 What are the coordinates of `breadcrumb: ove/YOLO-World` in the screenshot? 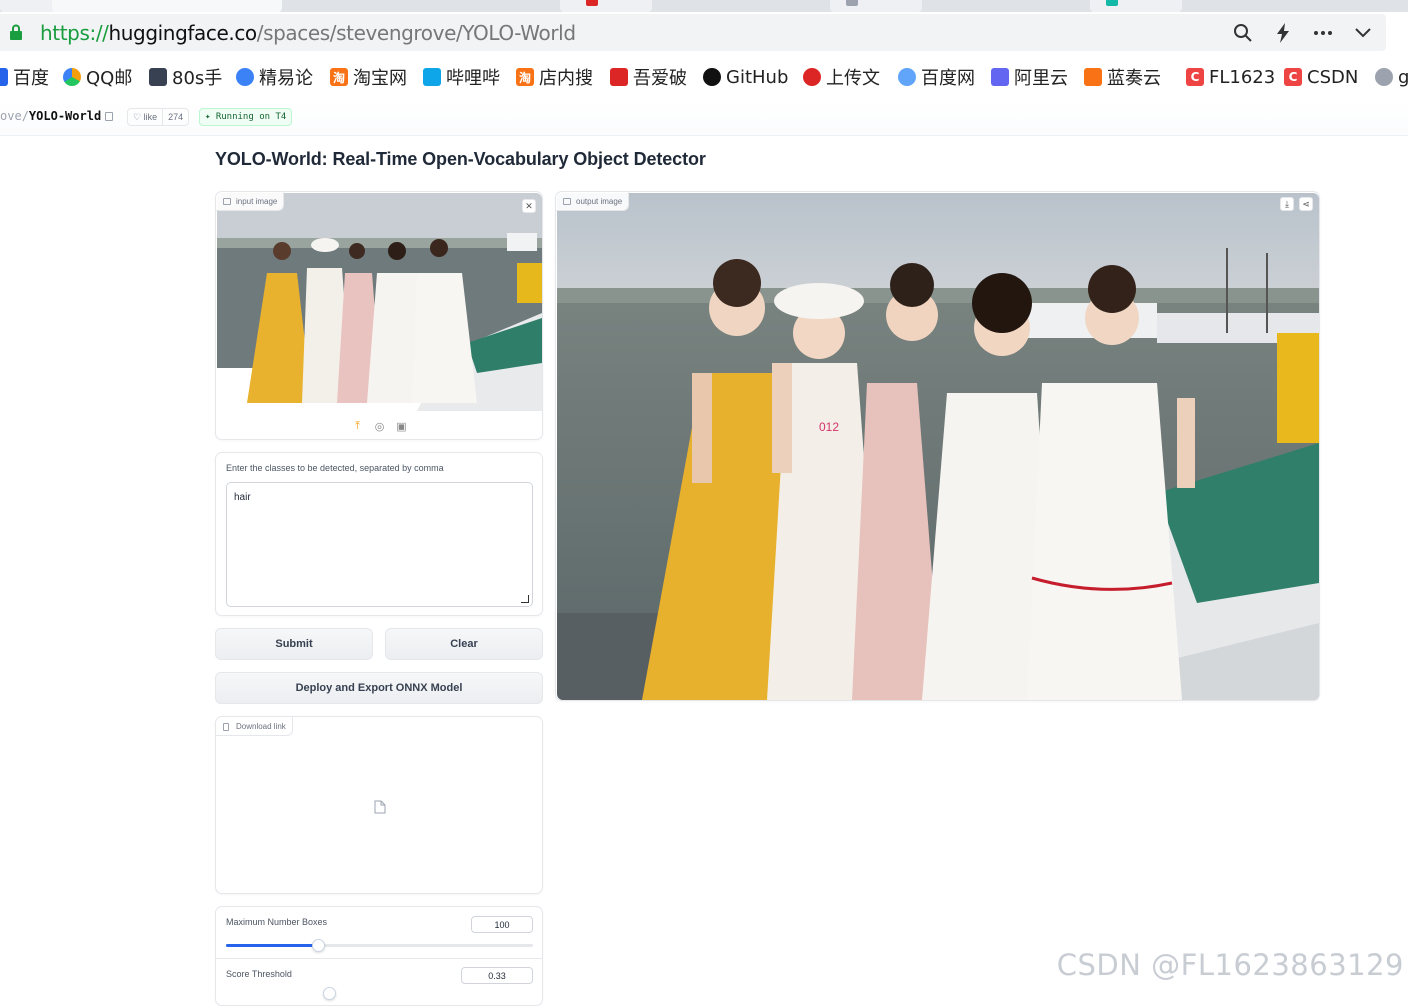 It's located at (57, 116).